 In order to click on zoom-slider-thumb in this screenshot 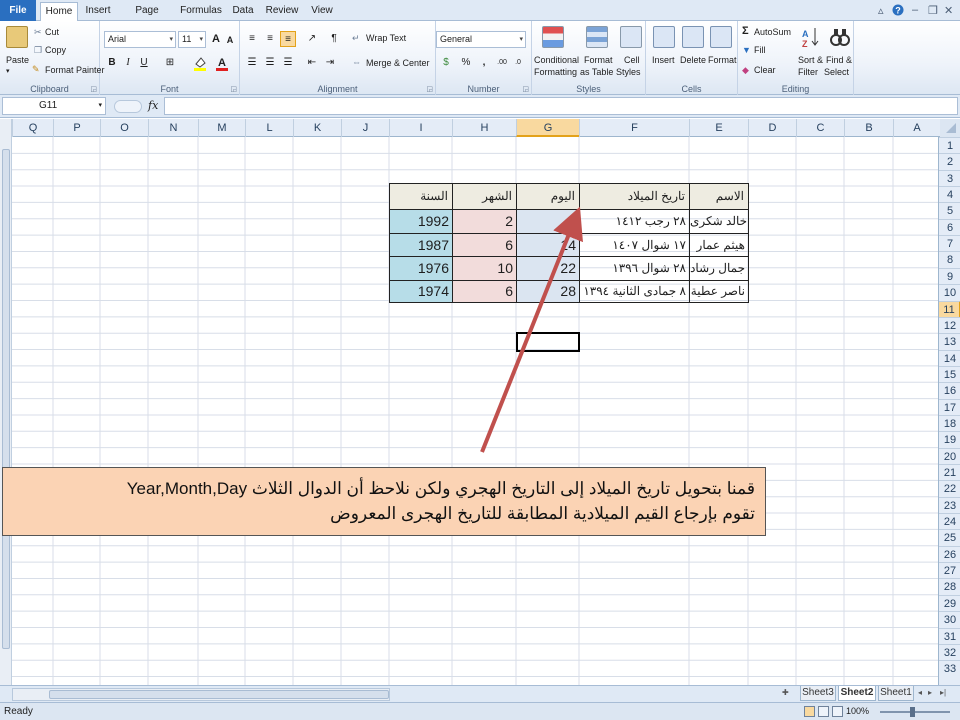, I will do `click(912, 712)`.